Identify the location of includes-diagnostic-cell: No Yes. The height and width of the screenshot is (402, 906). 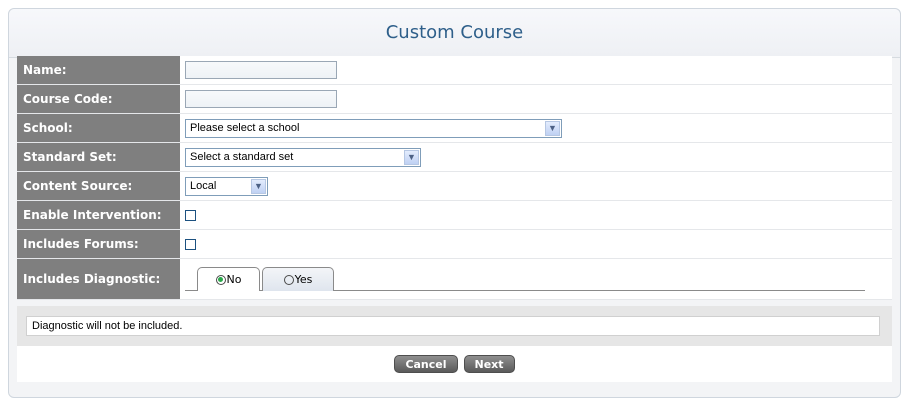
(536, 279).